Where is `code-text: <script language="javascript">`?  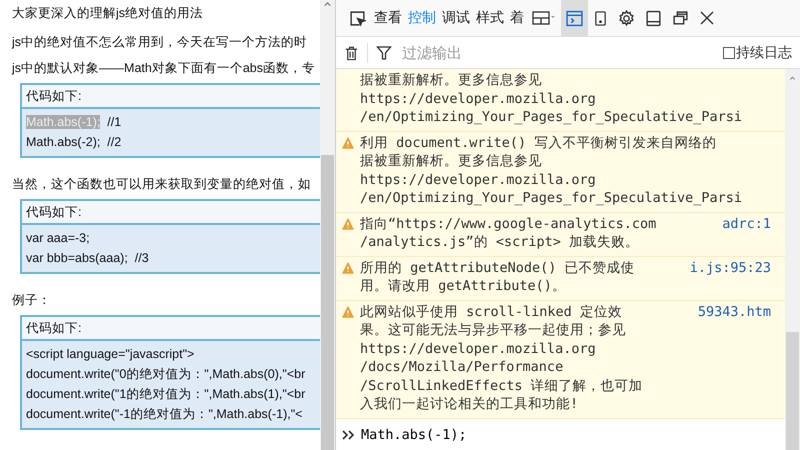
code-text: <script language="javascript"> is located at coordinates (110, 354).